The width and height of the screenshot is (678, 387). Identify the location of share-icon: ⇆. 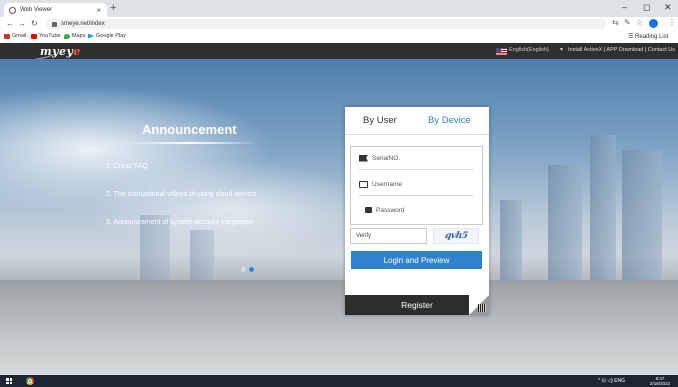
(615, 22).